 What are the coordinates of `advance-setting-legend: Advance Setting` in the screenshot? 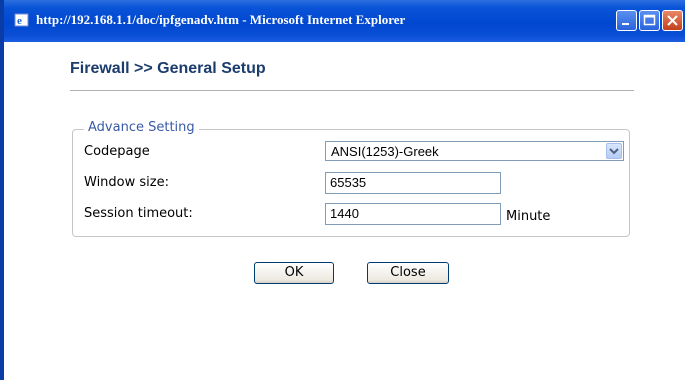 It's located at (141, 127).